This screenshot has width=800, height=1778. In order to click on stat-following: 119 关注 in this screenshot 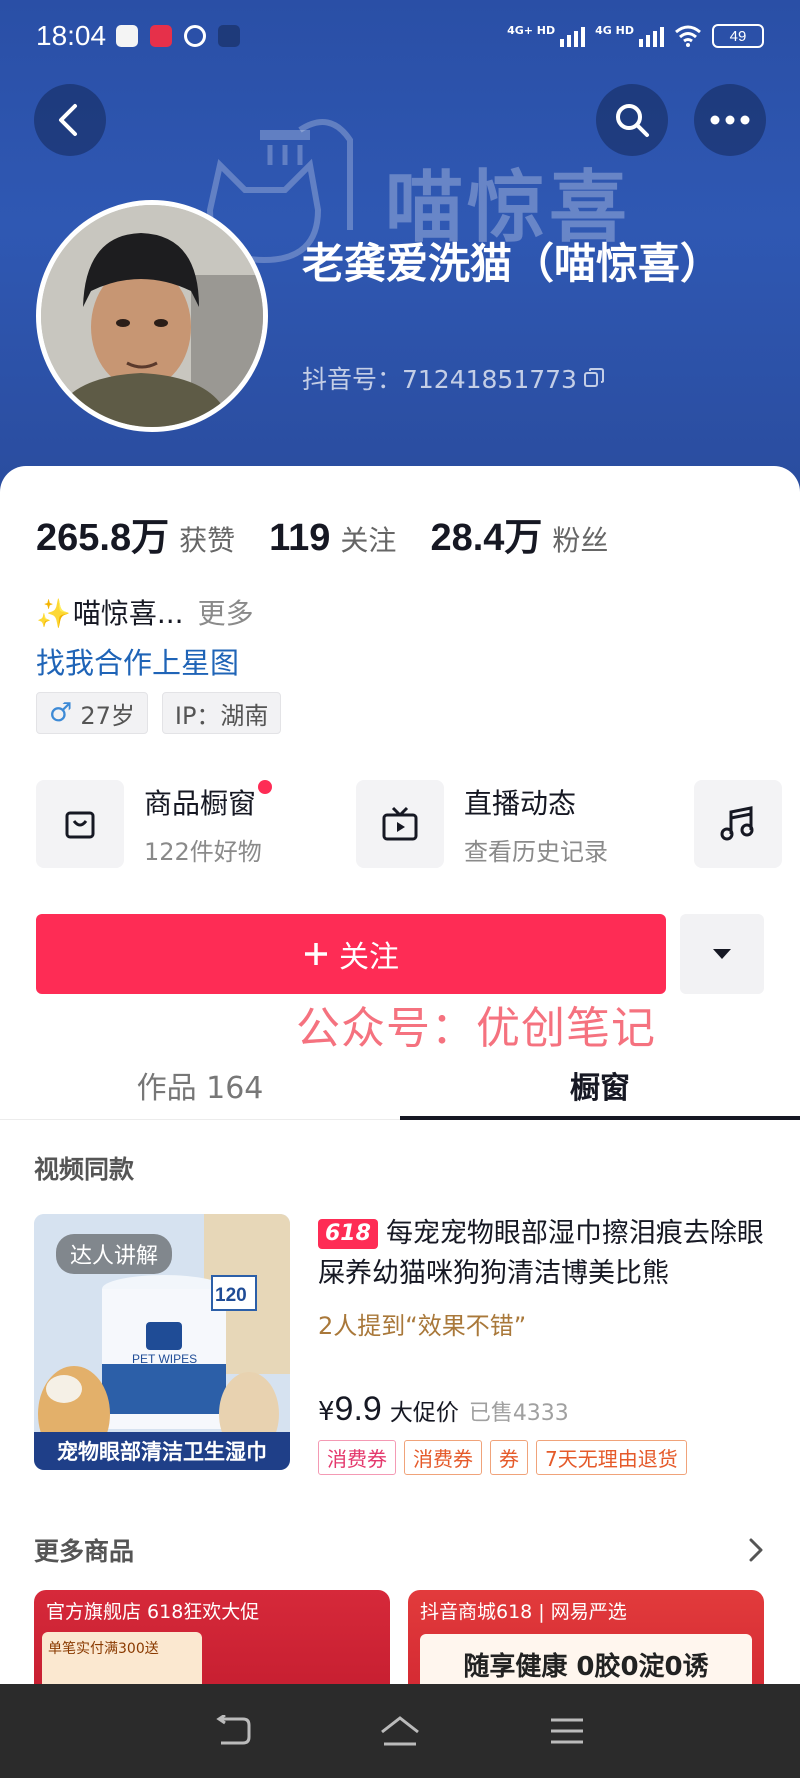, I will do `click(332, 538)`.